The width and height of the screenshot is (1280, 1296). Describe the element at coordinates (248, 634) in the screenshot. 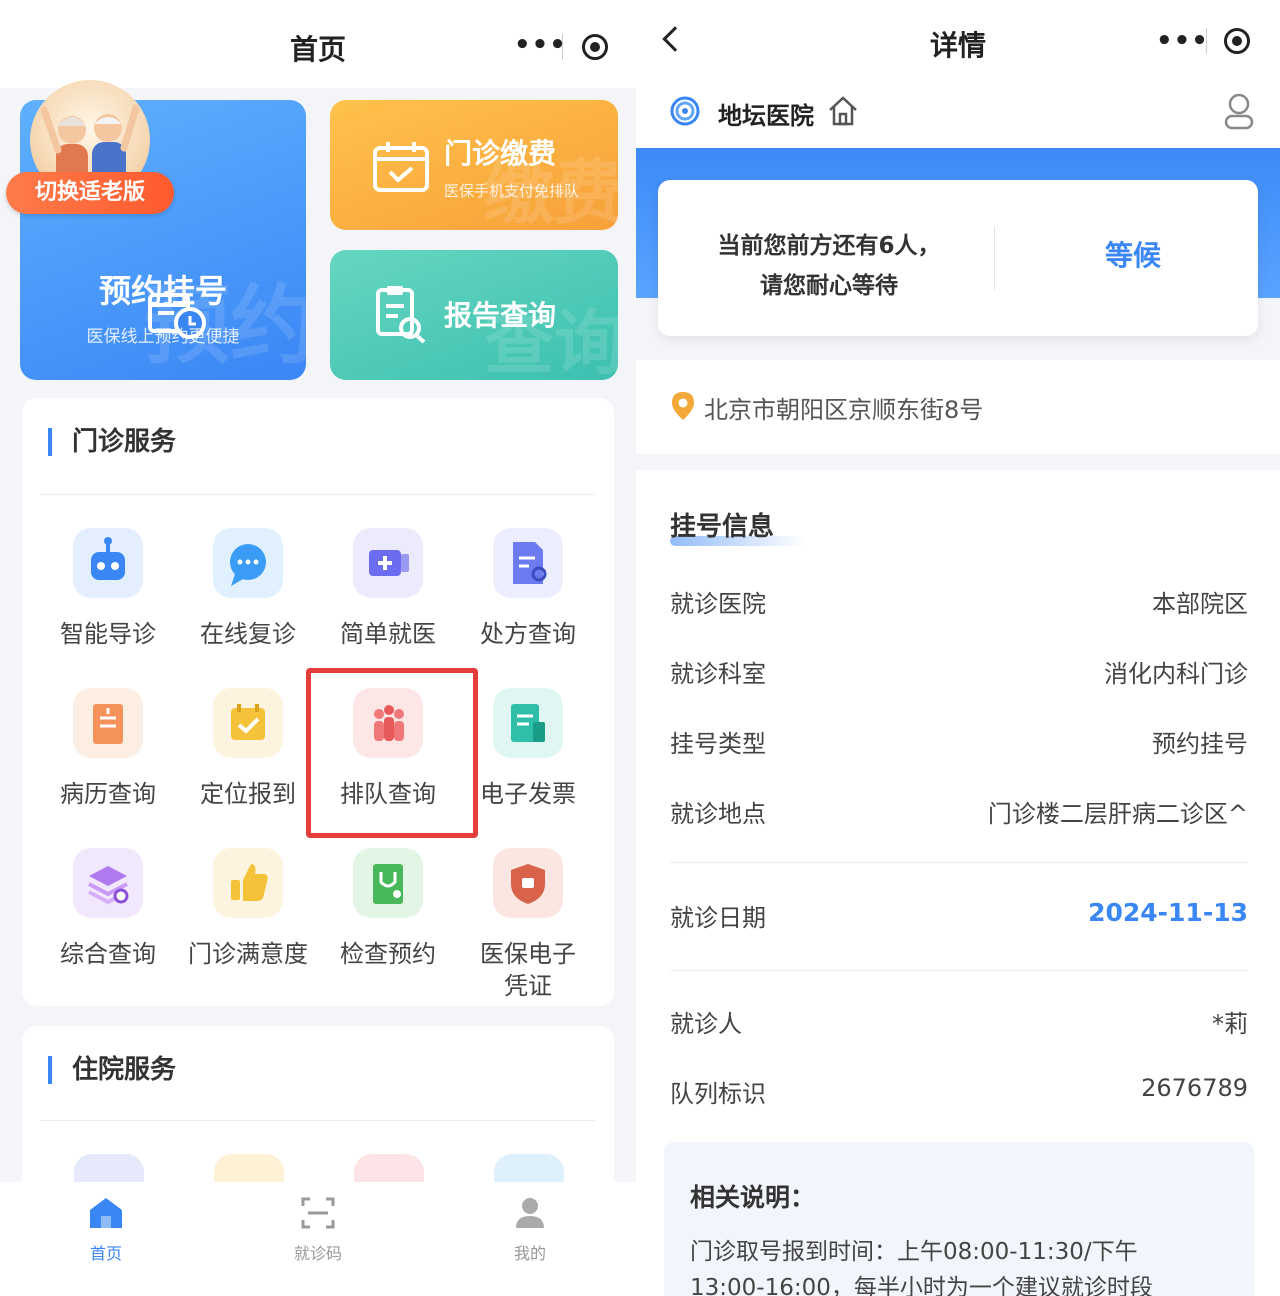

I see `grid-label: 在线复诊` at that location.